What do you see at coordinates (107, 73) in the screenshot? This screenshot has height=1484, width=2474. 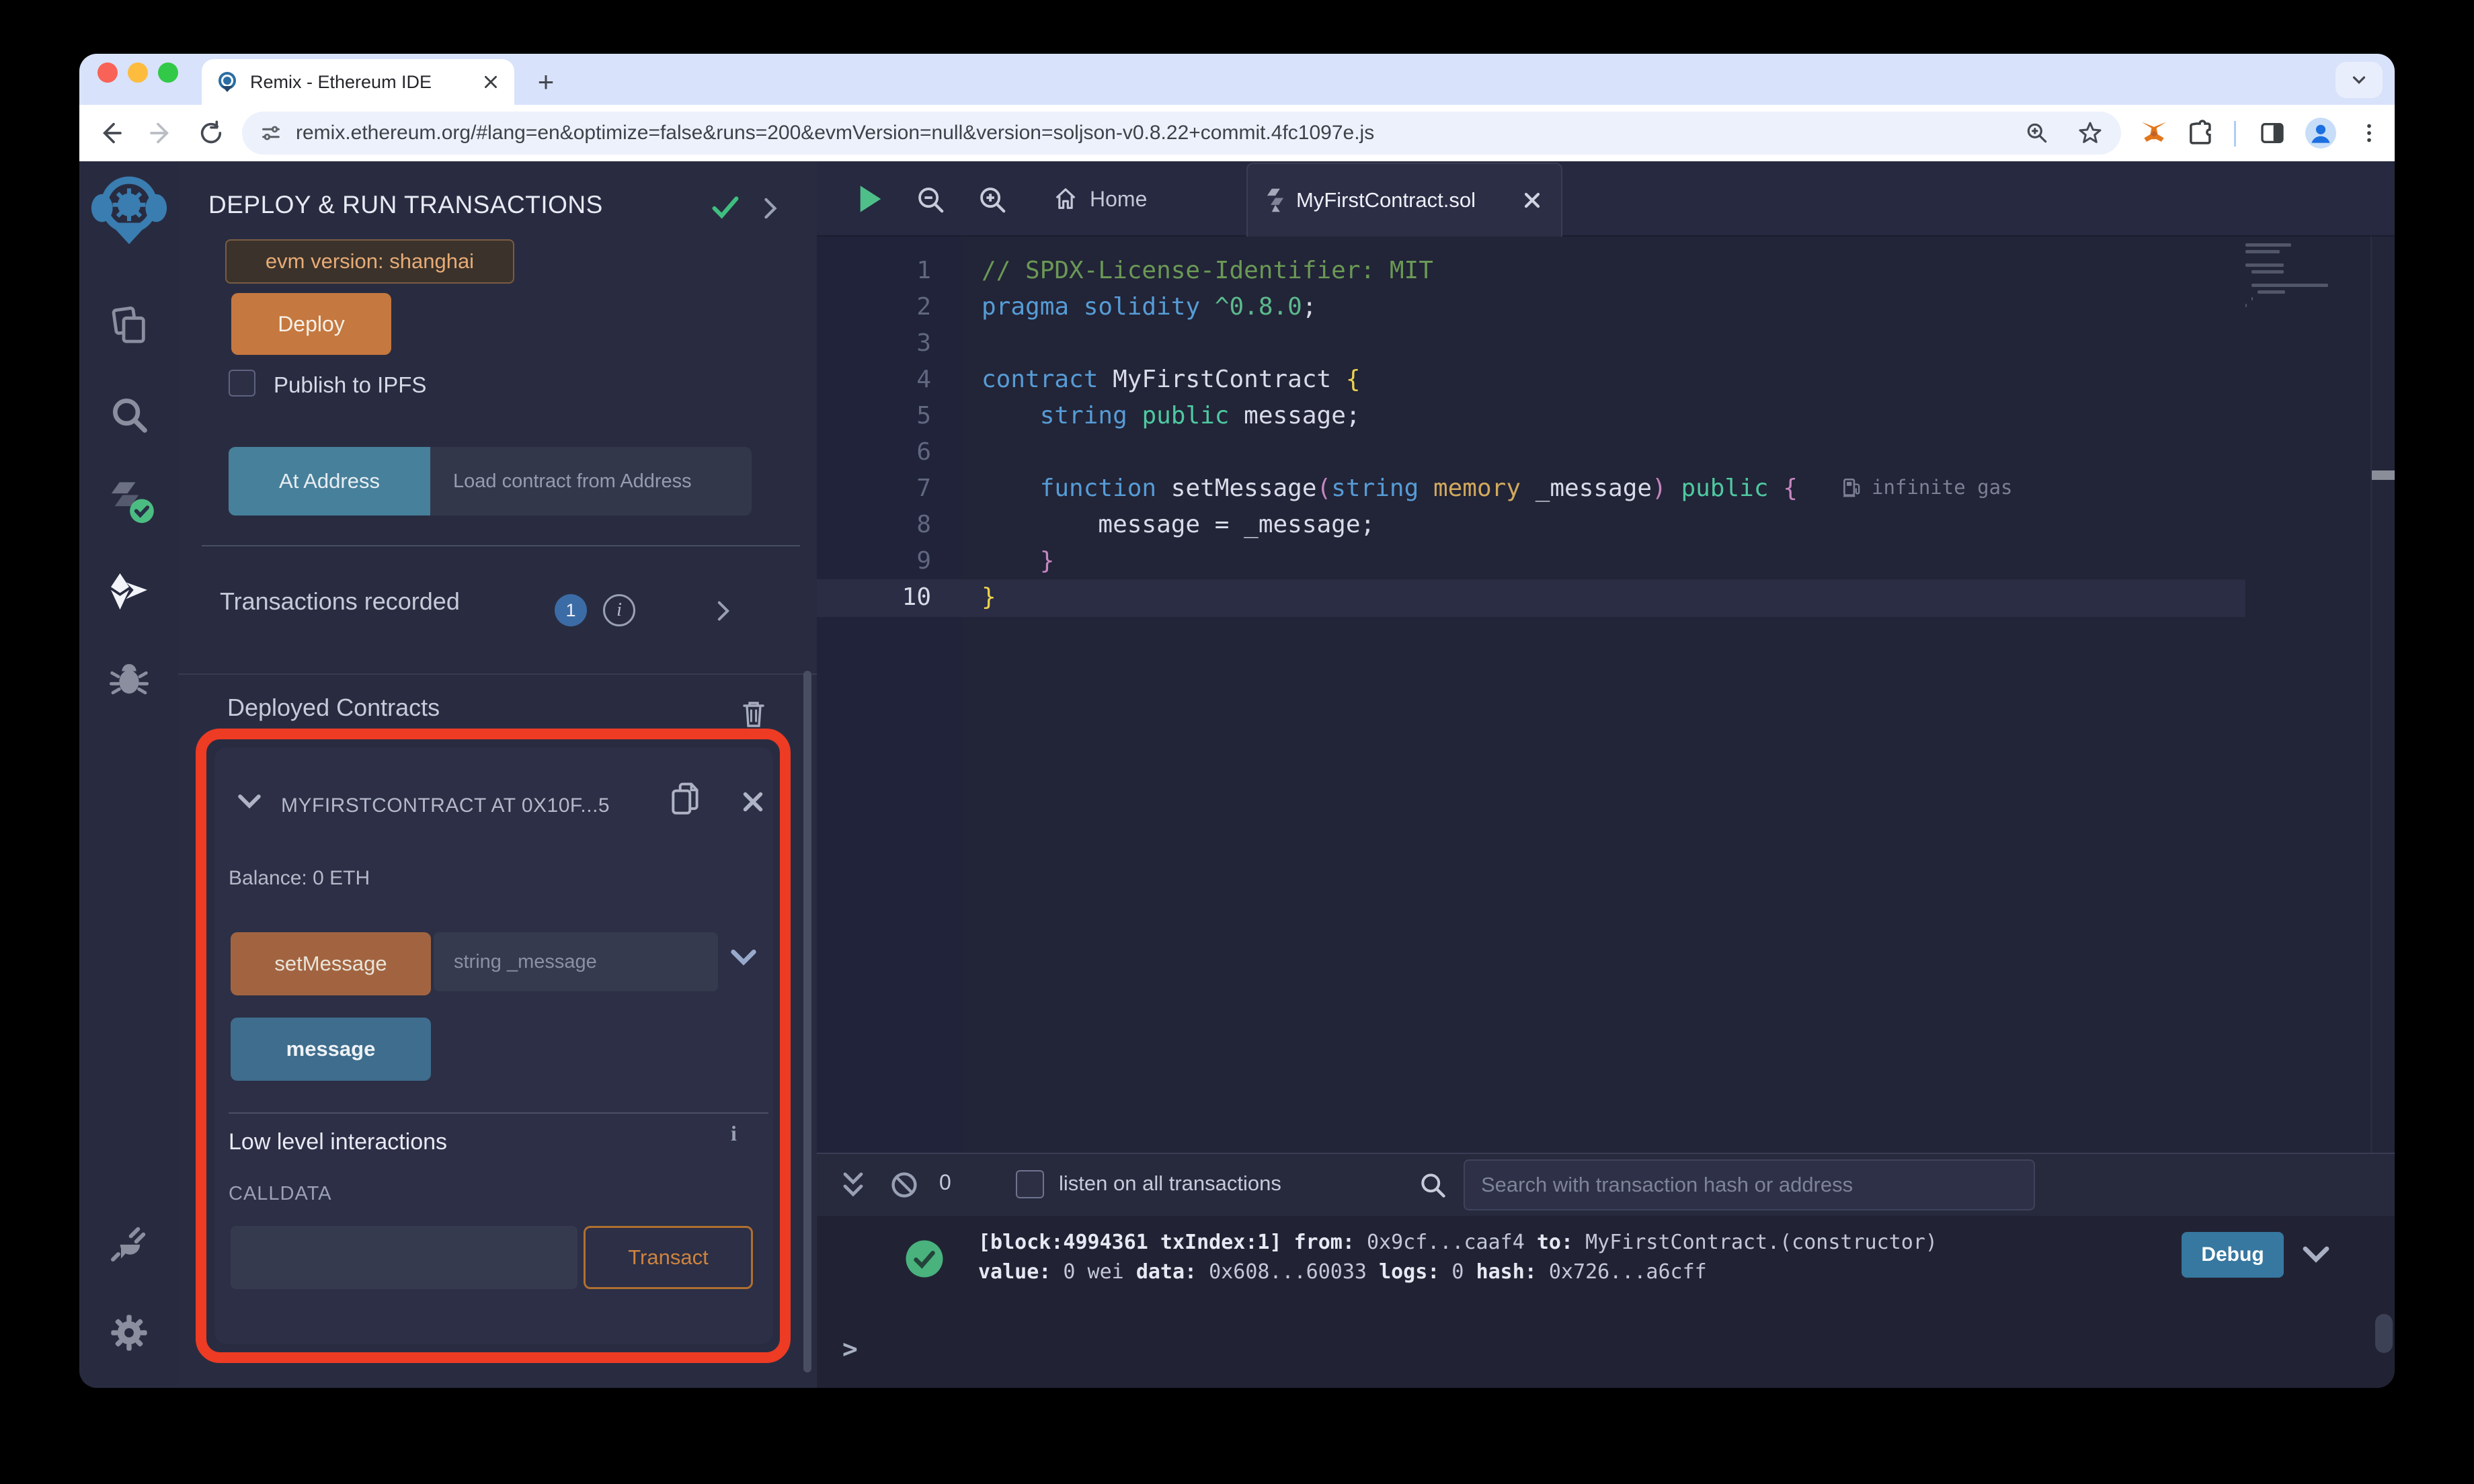 I see `close-window-button` at bounding box center [107, 73].